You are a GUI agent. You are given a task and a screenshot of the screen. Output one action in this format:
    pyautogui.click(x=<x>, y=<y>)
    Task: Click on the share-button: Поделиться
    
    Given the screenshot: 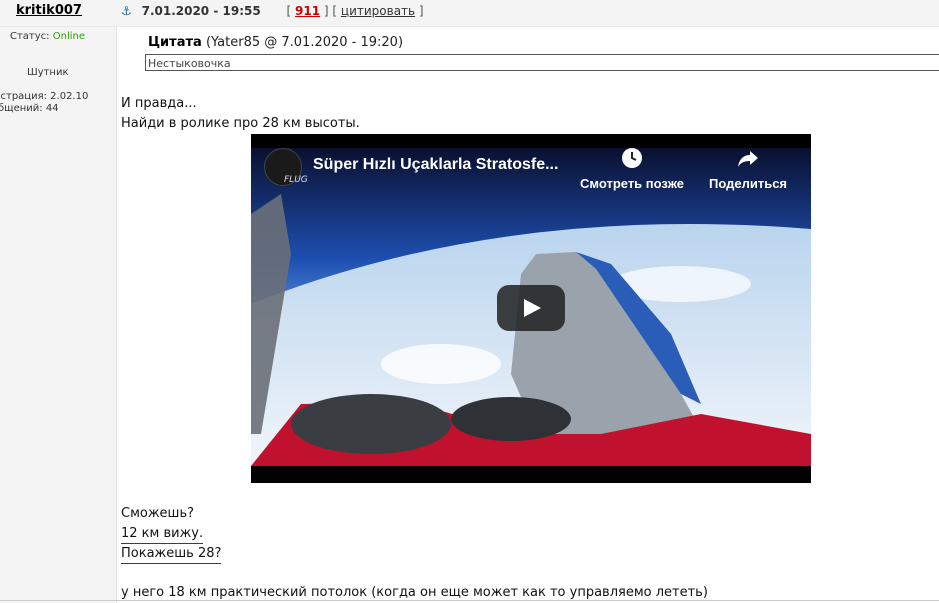 What is the action you would take?
    pyautogui.click(x=748, y=168)
    